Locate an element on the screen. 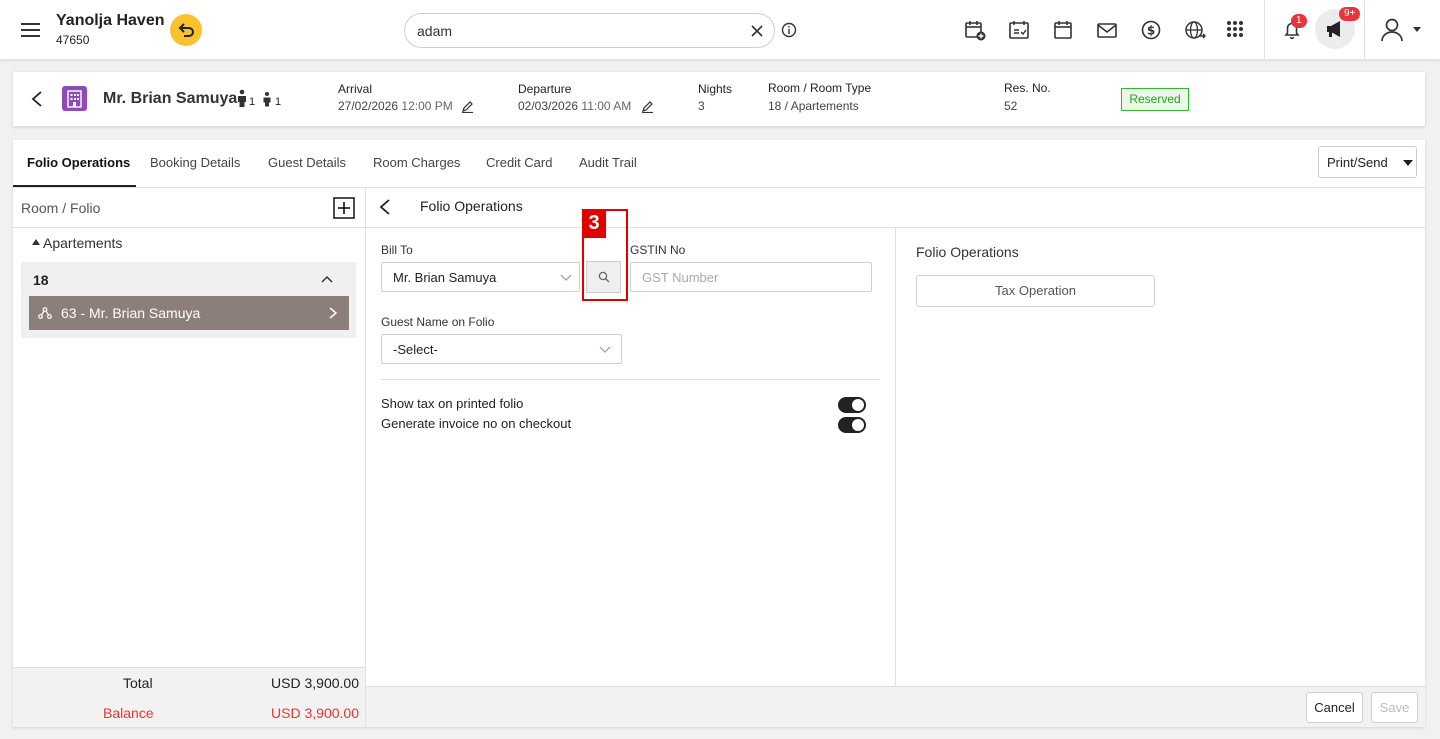 Image resolution: width=1440 pixels, height=739 pixels. checklist-calendar-icon is located at coordinates (1019, 30).